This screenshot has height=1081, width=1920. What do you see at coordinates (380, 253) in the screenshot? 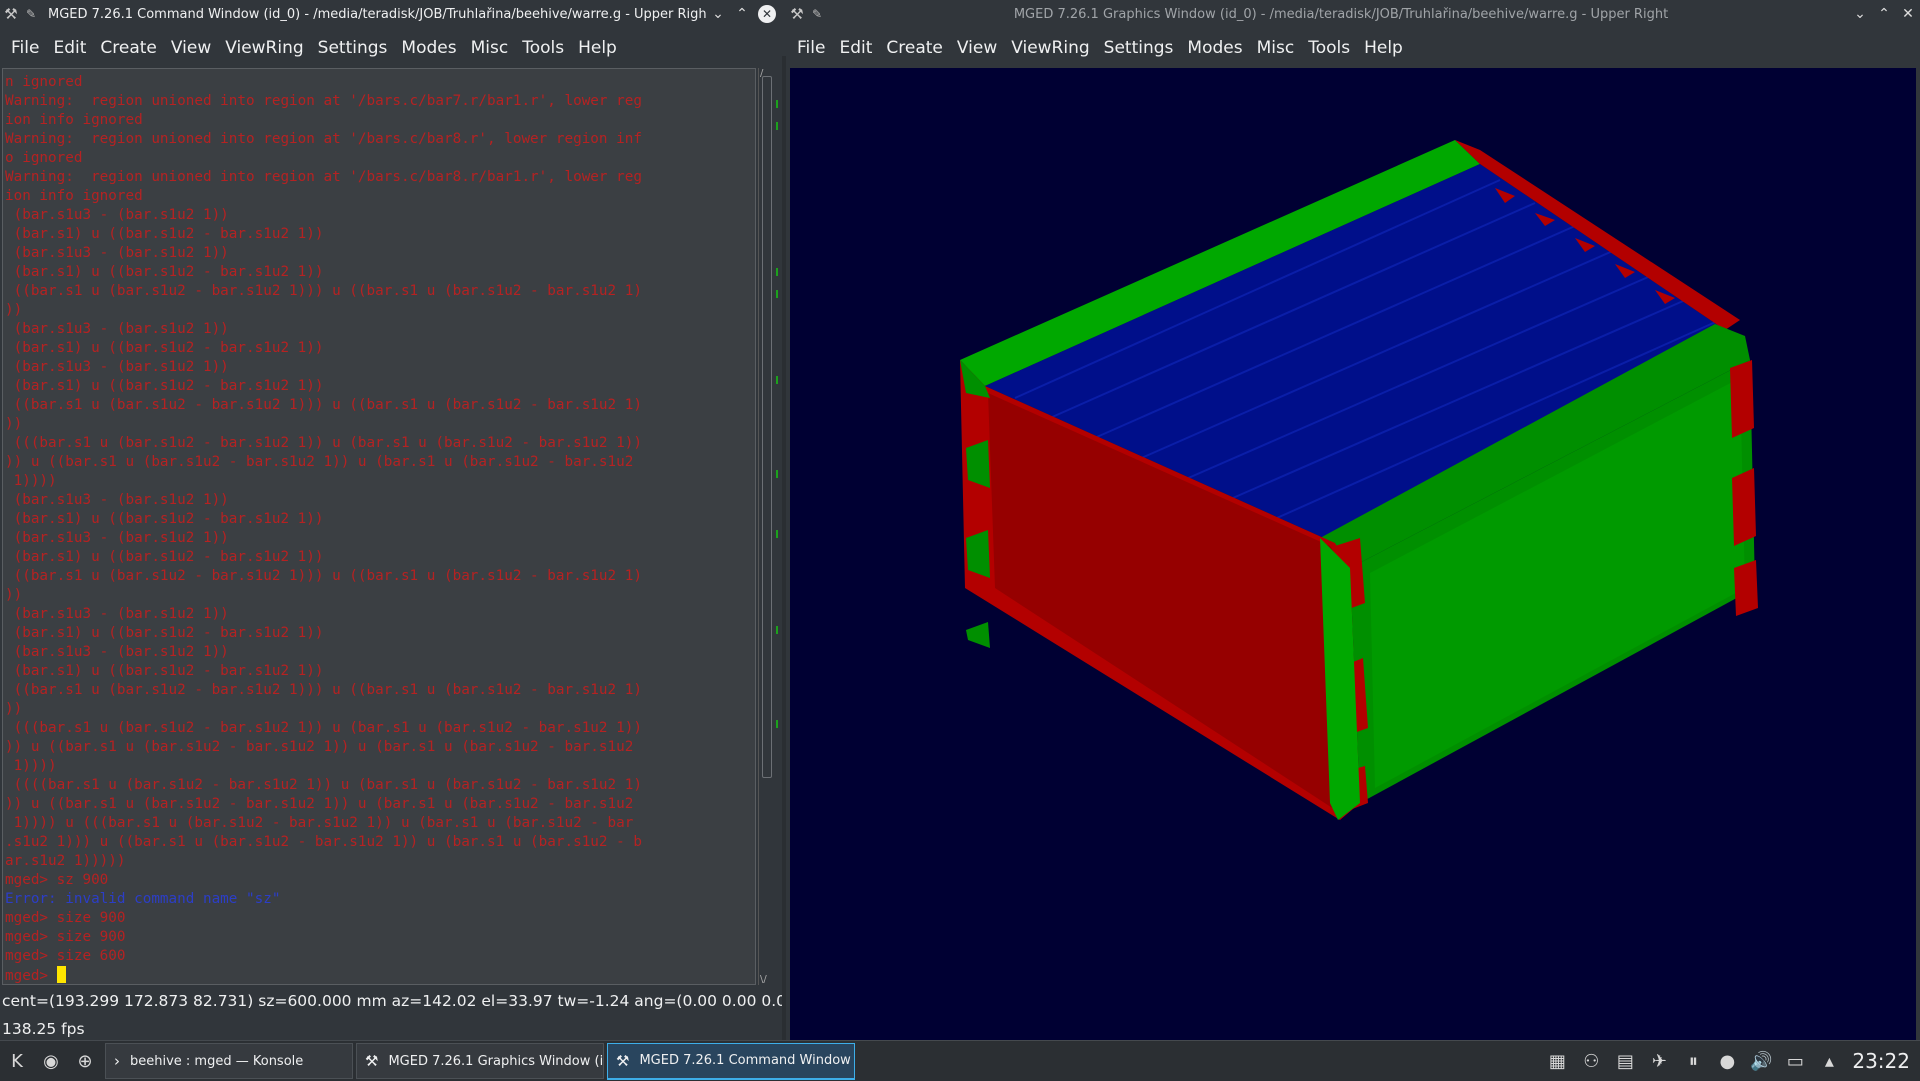
I see `console-line: (bar.s1u3 - (bar.s1u2 1))` at bounding box center [380, 253].